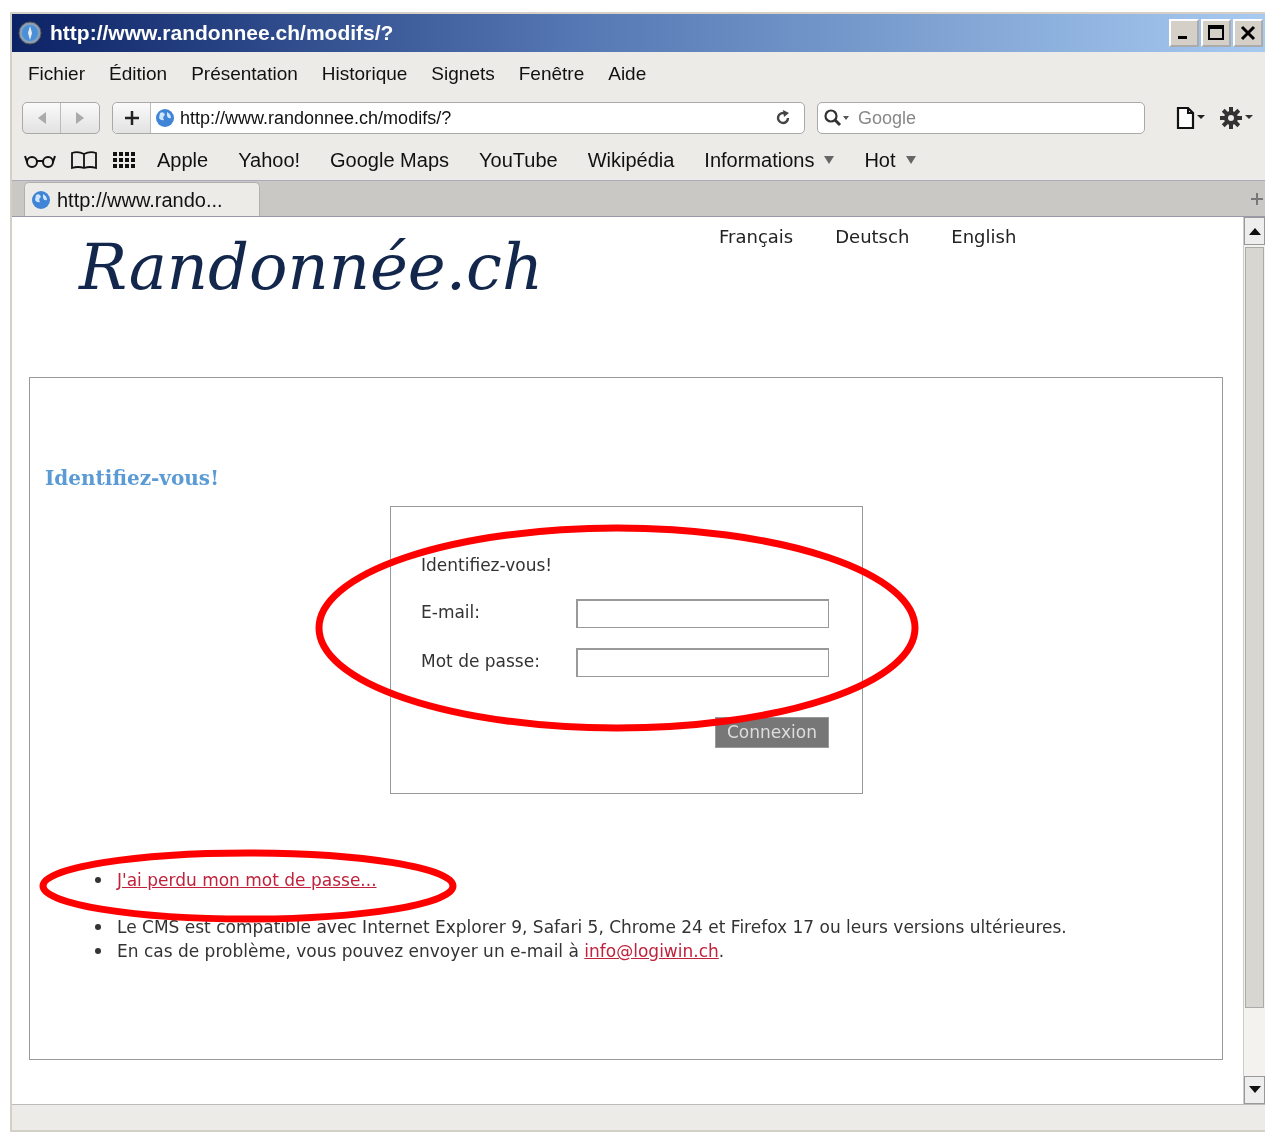 The image size is (1265, 1132). What do you see at coordinates (84, 160) in the screenshot?
I see `book-icon` at bounding box center [84, 160].